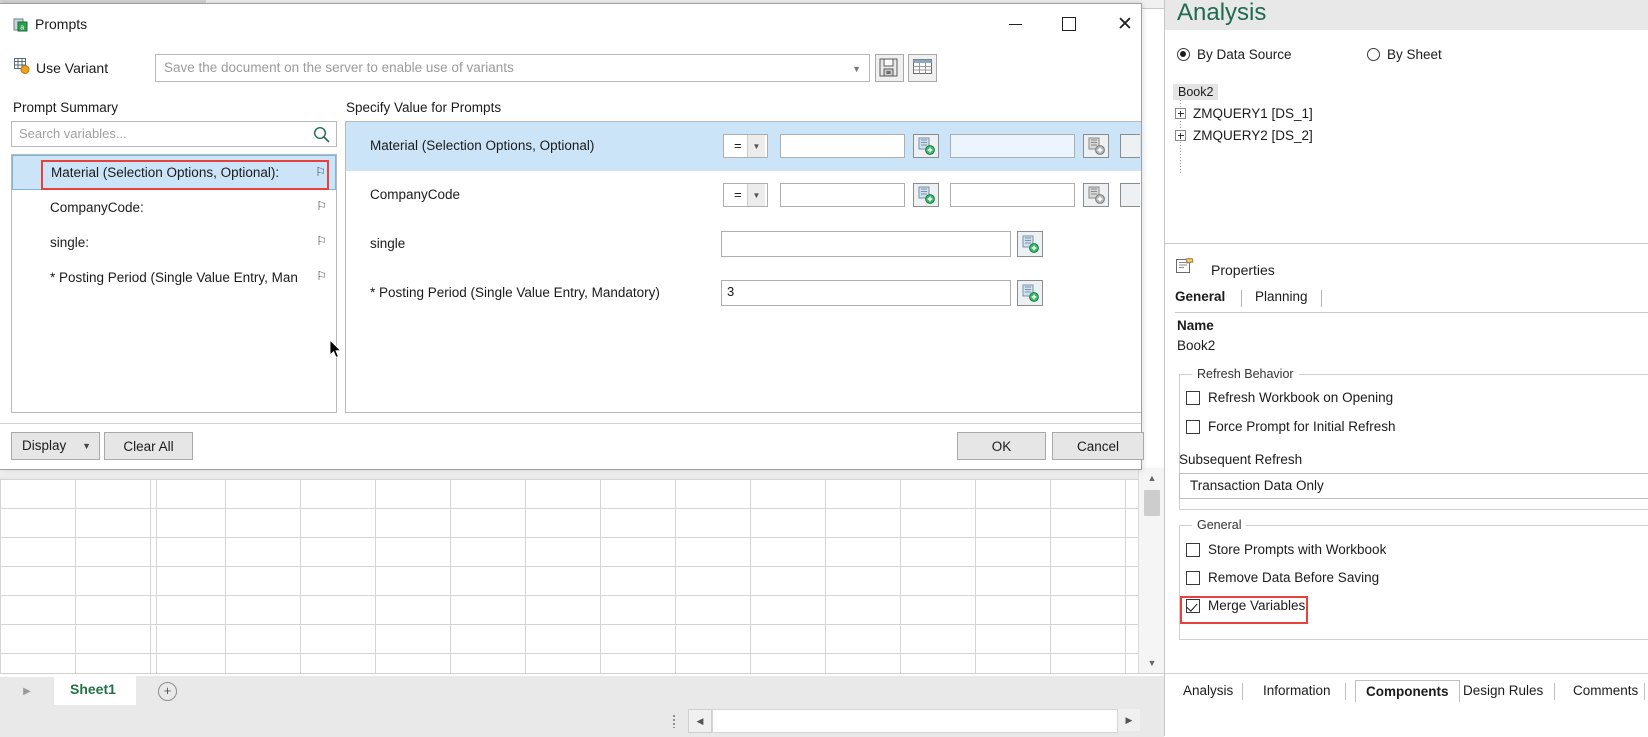 The height and width of the screenshot is (737, 1648). I want to click on sheet-tab-bar: ▶ Sheet1 + ◀ ▶, so click(582, 705).